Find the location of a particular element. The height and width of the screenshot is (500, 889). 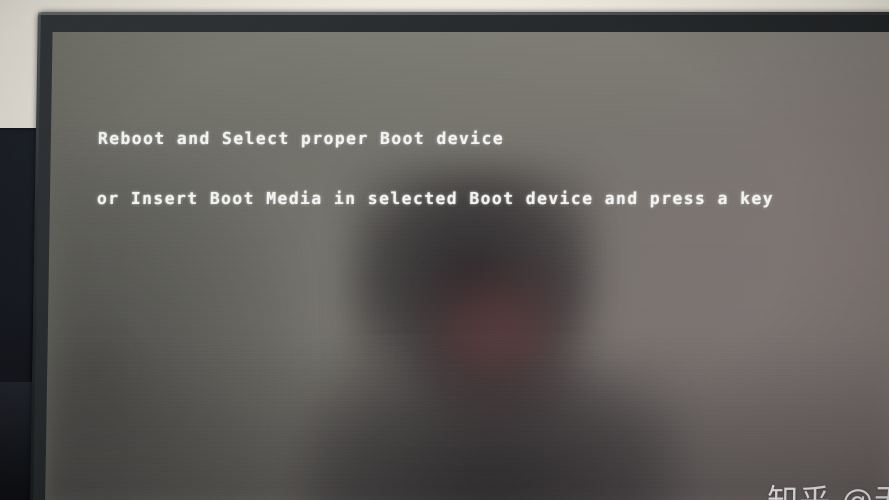

zhihu-watermark: 知乎 @无岩 is located at coordinates (828, 487).